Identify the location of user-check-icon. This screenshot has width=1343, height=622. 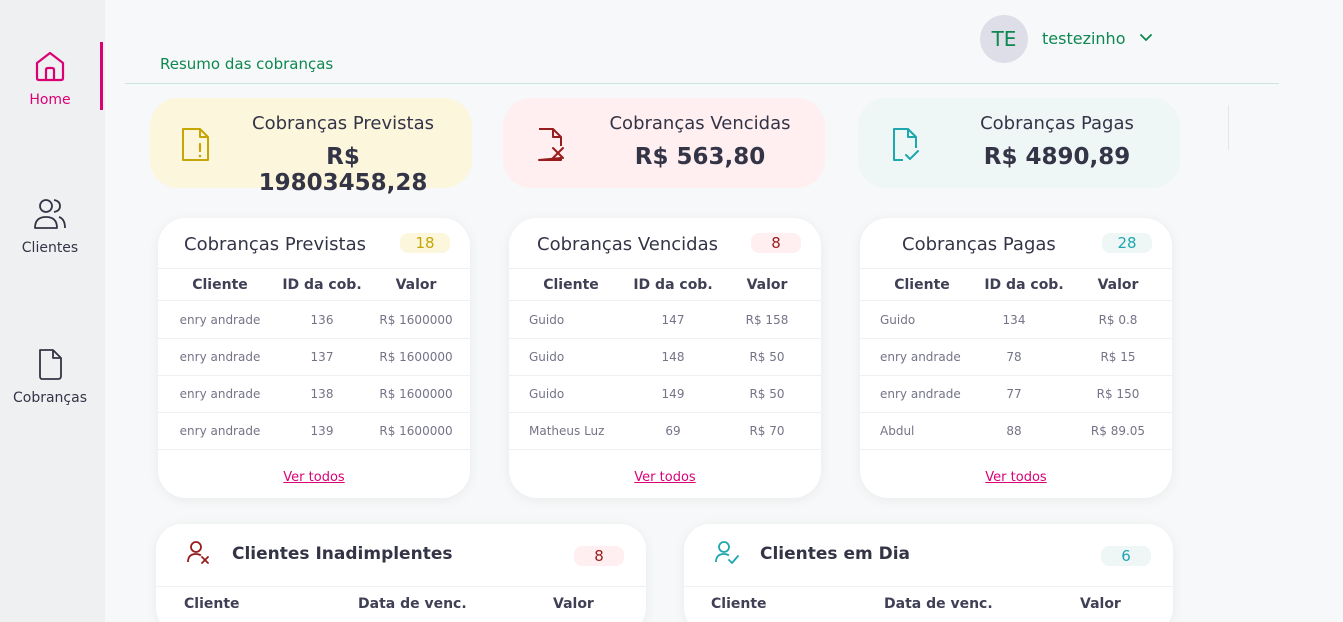
(727, 552).